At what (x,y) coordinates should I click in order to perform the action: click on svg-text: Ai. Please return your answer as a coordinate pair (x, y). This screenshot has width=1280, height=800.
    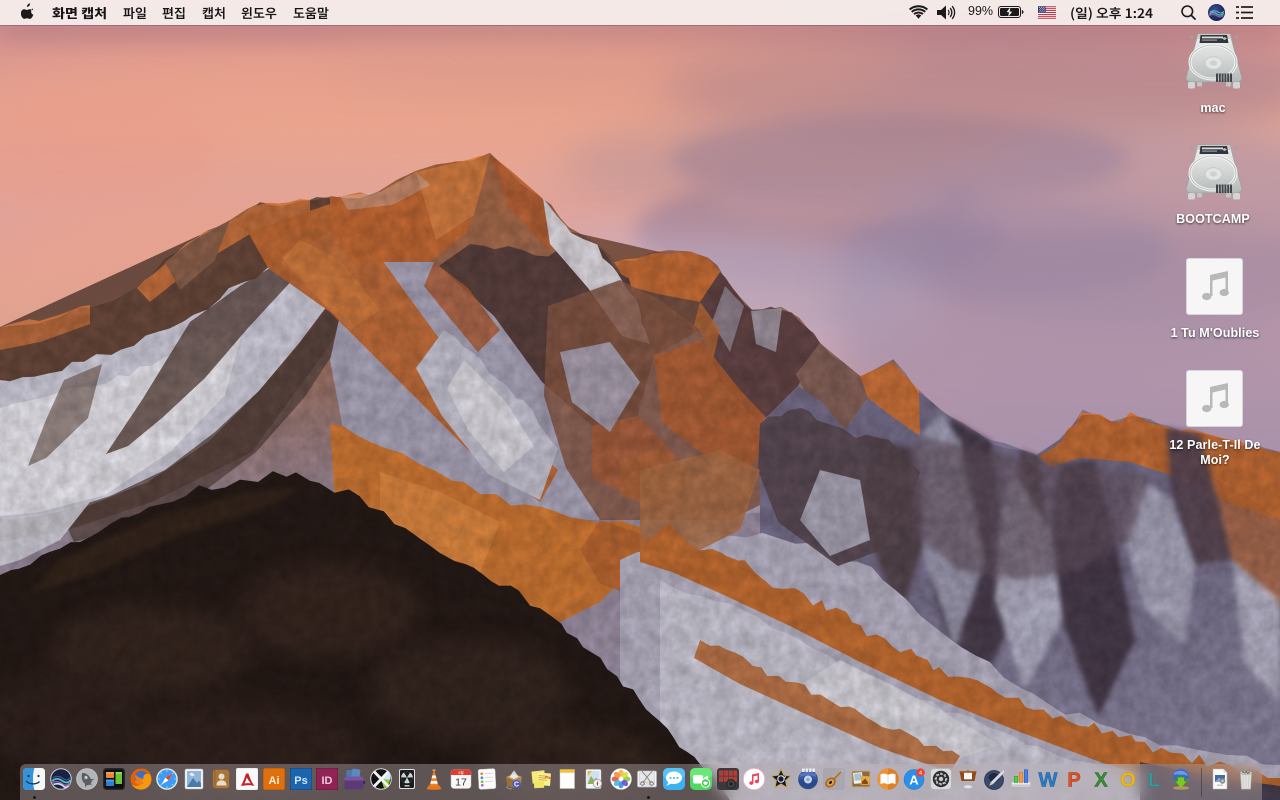
    Looking at the image, I should click on (273, 781).